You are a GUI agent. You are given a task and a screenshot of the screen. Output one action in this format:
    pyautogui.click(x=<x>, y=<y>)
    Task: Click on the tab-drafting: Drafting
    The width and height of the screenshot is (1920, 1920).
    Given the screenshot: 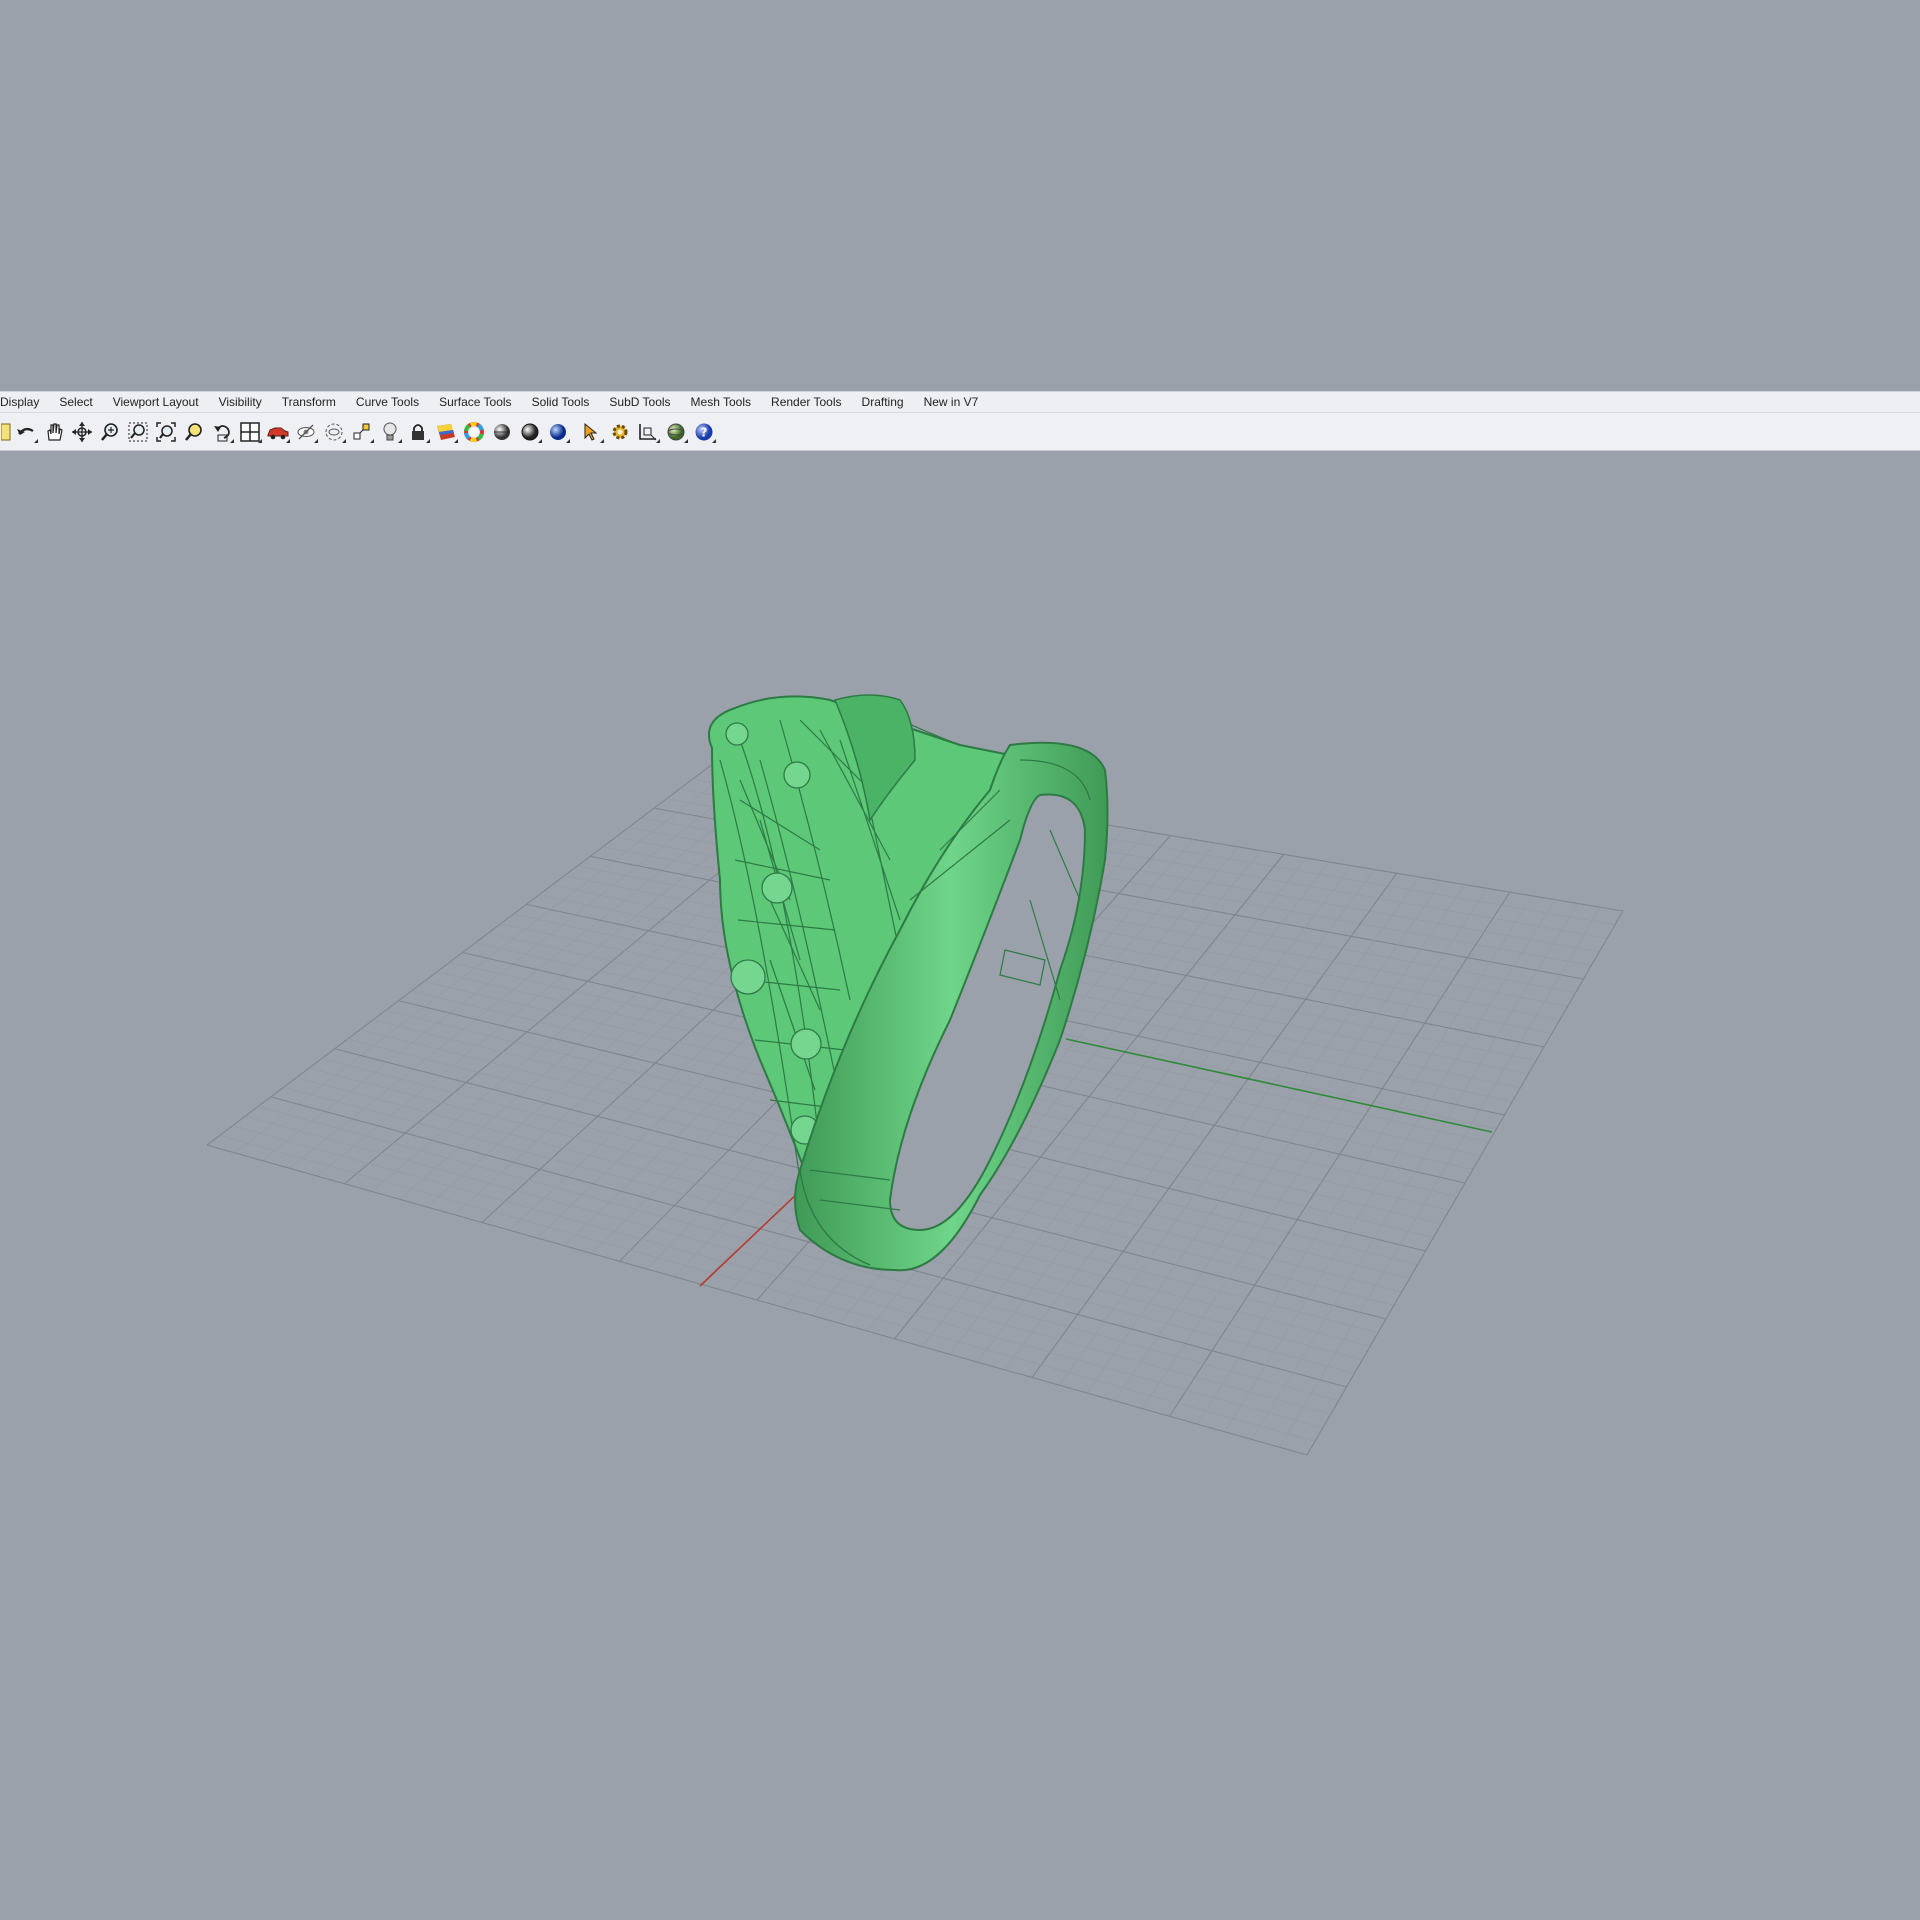 What is the action you would take?
    pyautogui.click(x=883, y=402)
    